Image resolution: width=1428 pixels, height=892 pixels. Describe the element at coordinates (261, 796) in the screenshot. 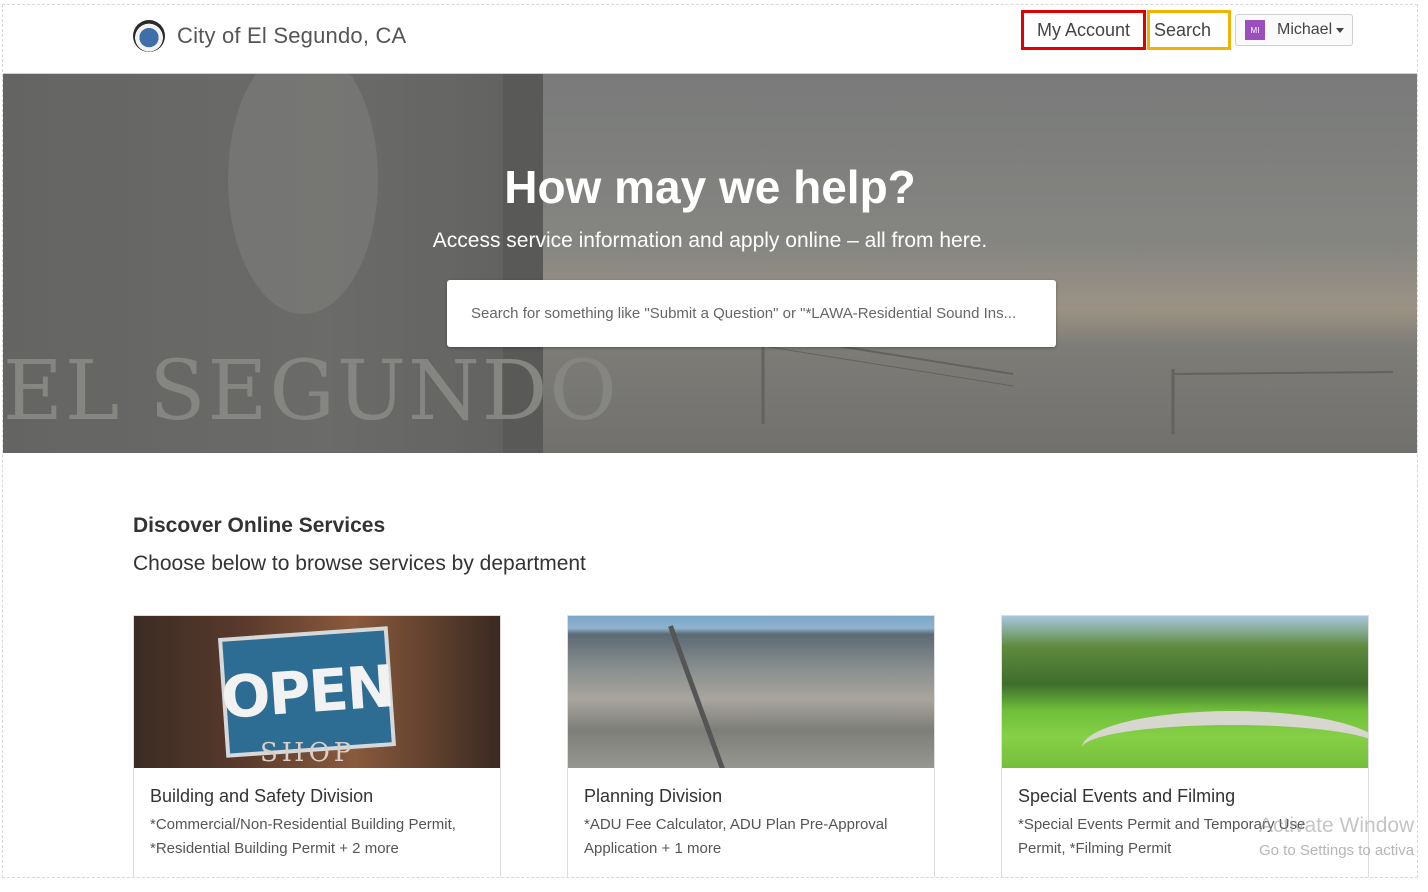

I see `card-title: Building and Safety Division` at that location.